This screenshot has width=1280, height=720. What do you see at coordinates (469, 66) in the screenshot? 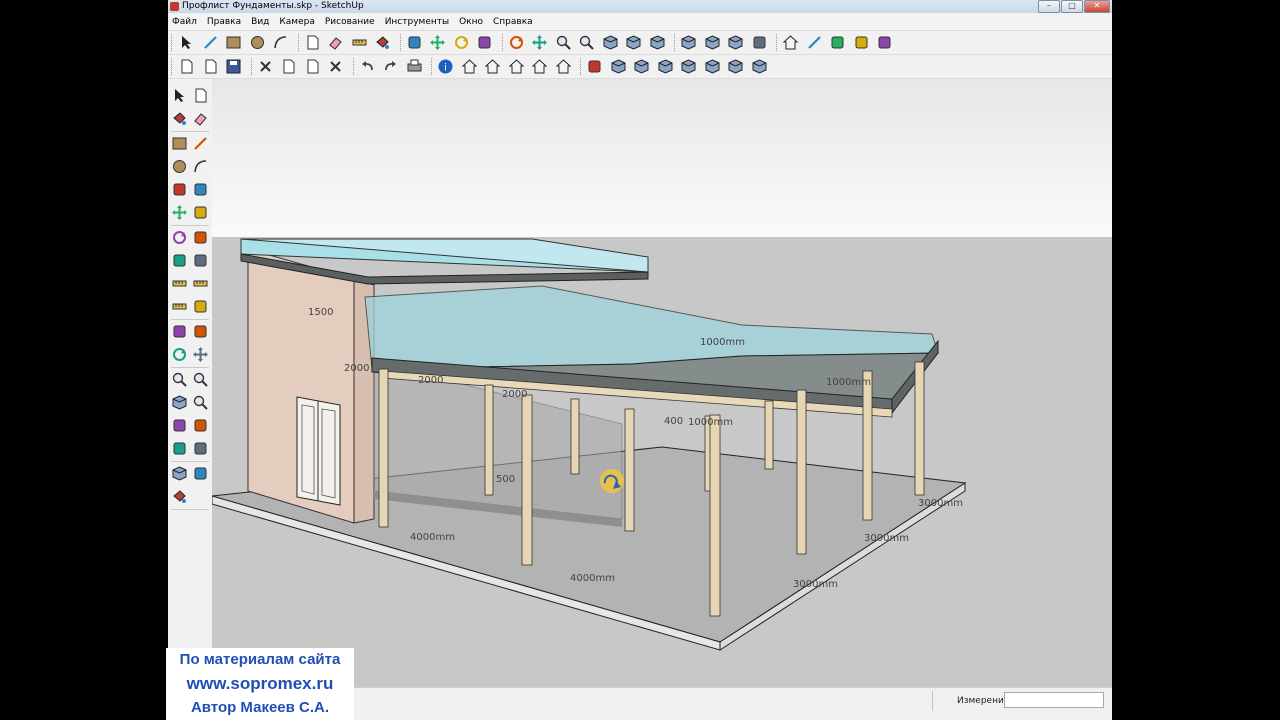
I see `house-view-icon` at bounding box center [469, 66].